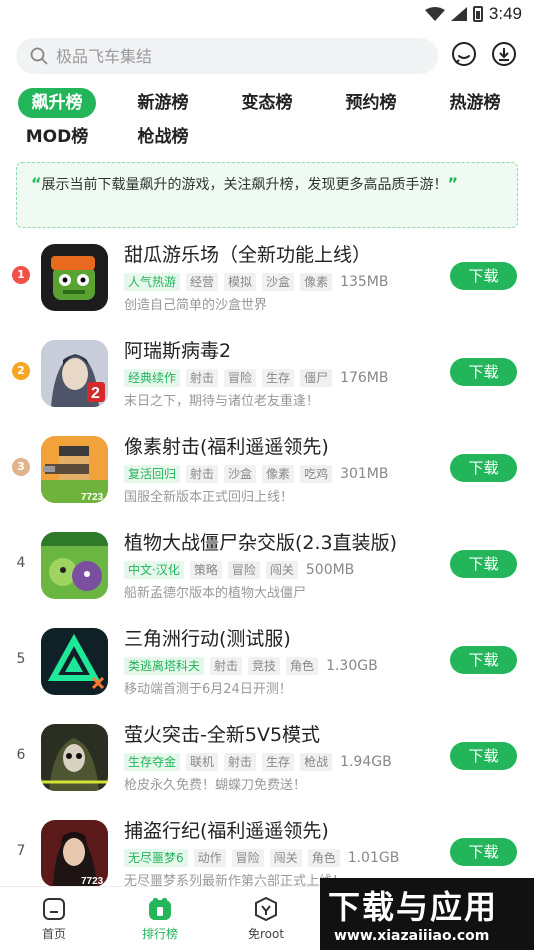 Image resolution: width=534 pixels, height=950 pixels. I want to click on nav-no-root: 免root, so click(266, 918).